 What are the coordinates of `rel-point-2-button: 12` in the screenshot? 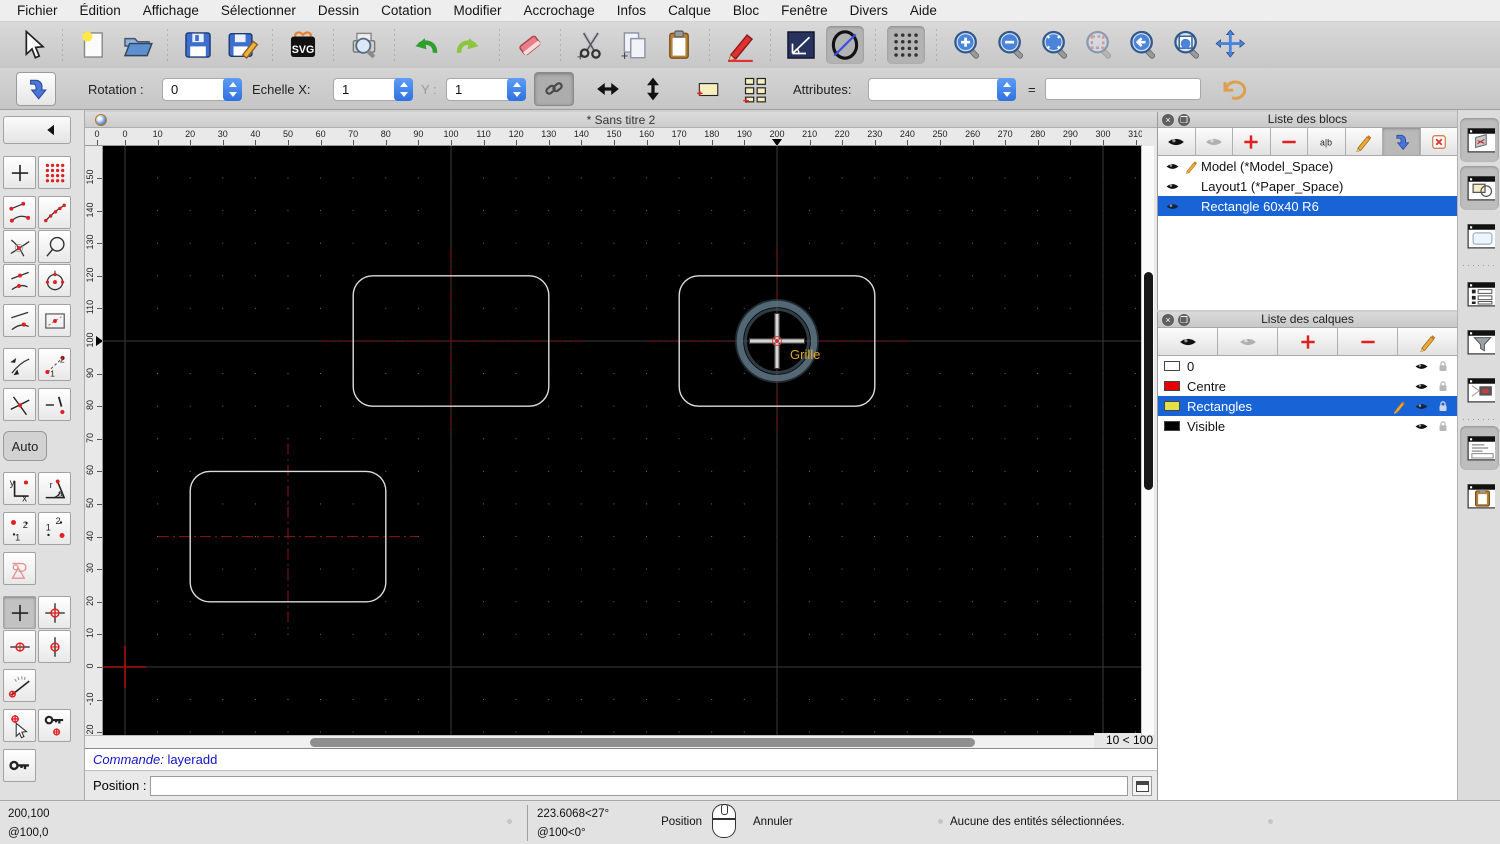 It's located at (54, 528).